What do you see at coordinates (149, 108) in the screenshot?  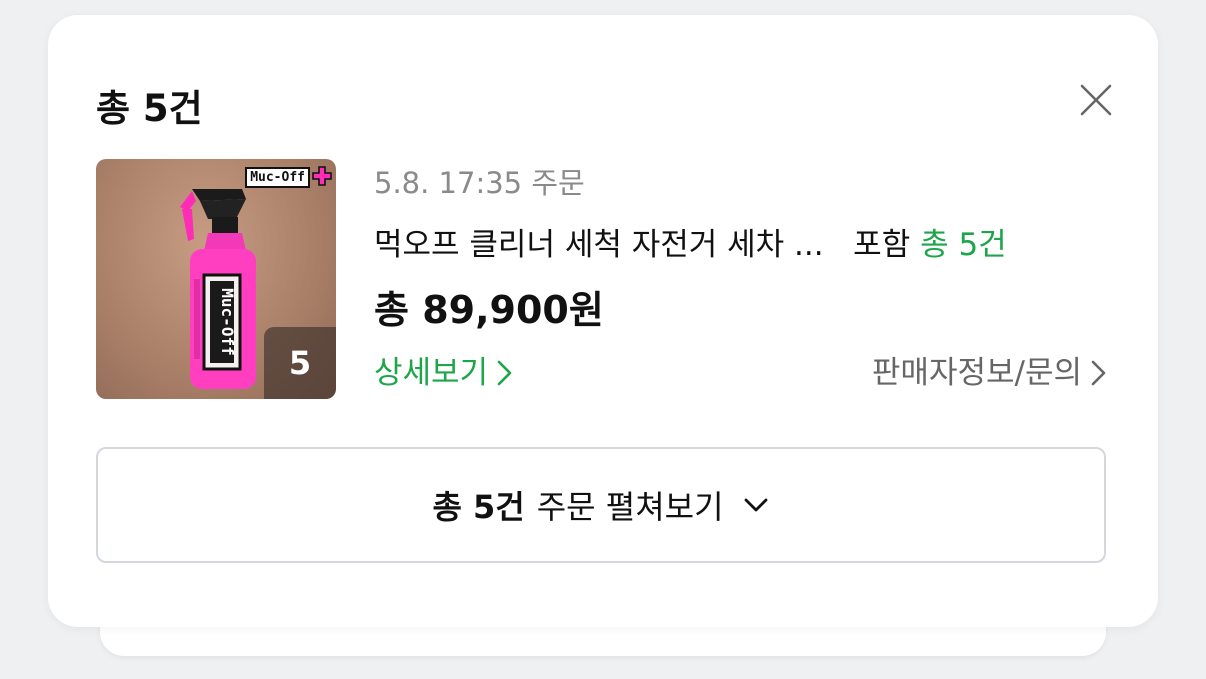 I see `card-title: 총 5건` at bounding box center [149, 108].